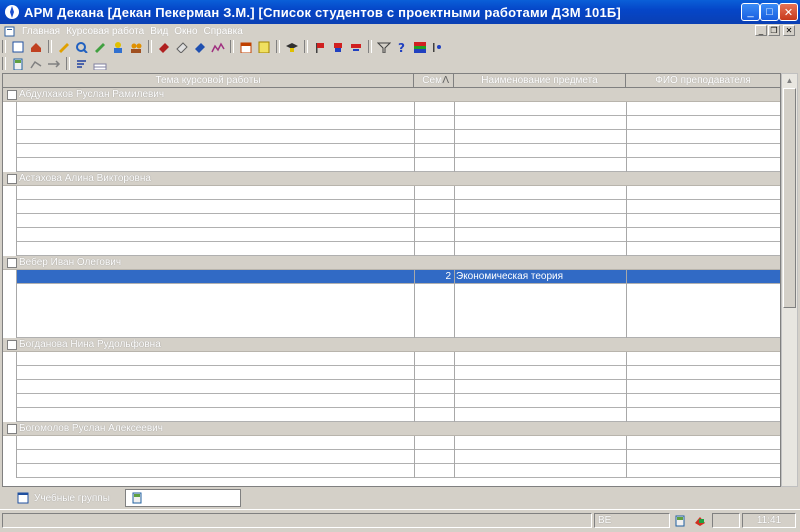 Image resolution: width=800 pixels, height=532 pixels. Describe the element at coordinates (200, 47) in the screenshot. I see `book-blue-icon` at that location.